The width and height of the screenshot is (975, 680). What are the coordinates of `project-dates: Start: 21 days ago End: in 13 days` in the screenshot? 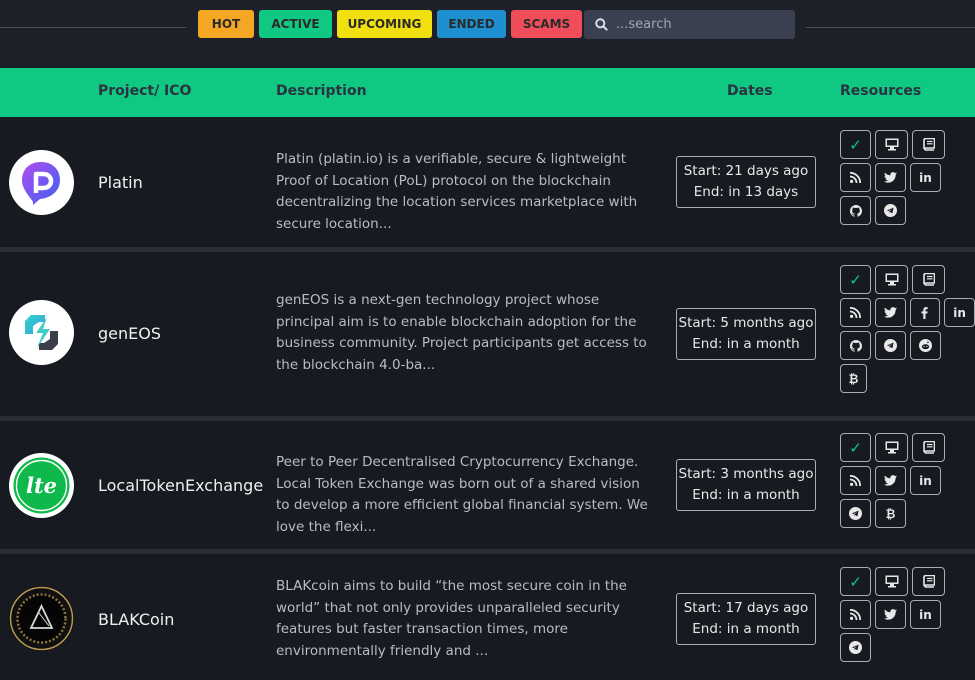 It's located at (746, 182).